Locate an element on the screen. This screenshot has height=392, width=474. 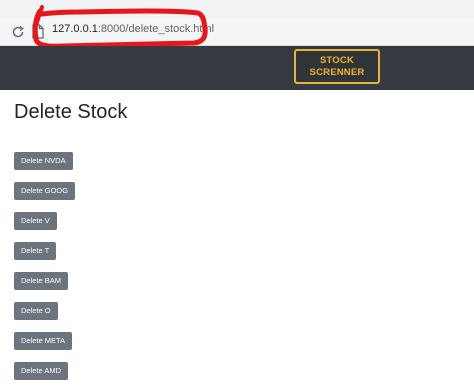
delete-o-button: Delete O is located at coordinates (36, 311).